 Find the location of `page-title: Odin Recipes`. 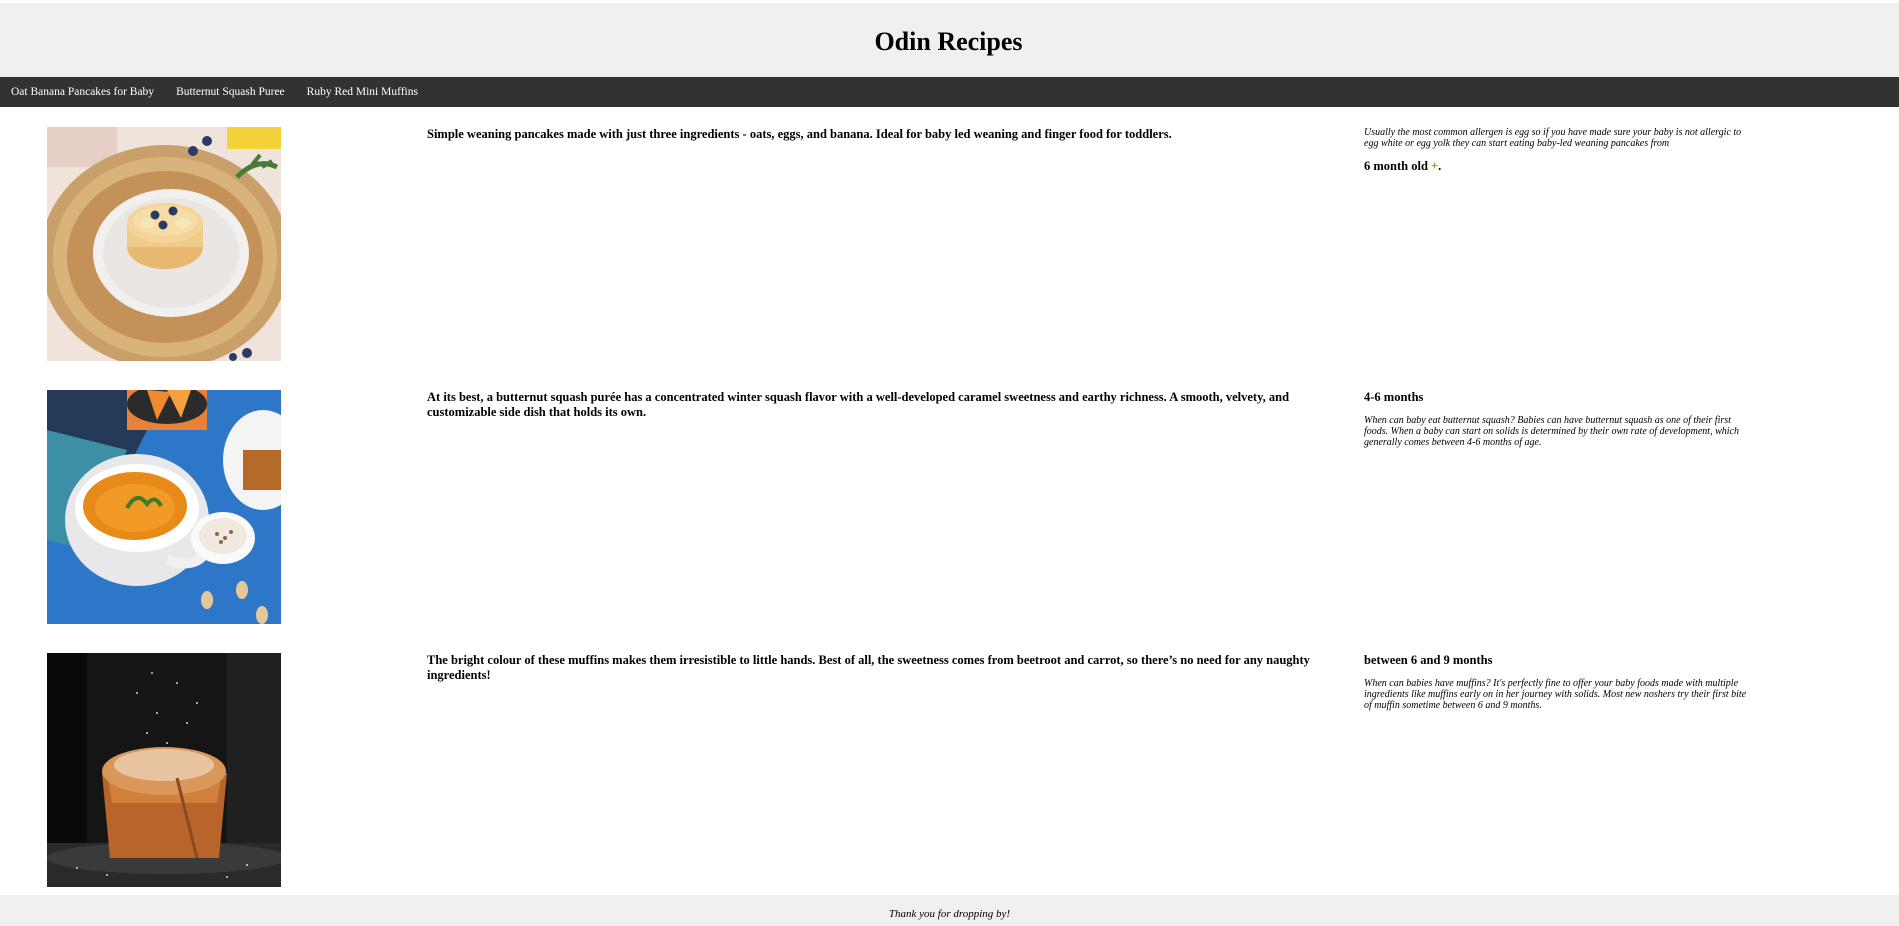

page-title: Odin Recipes is located at coordinates (948, 41).